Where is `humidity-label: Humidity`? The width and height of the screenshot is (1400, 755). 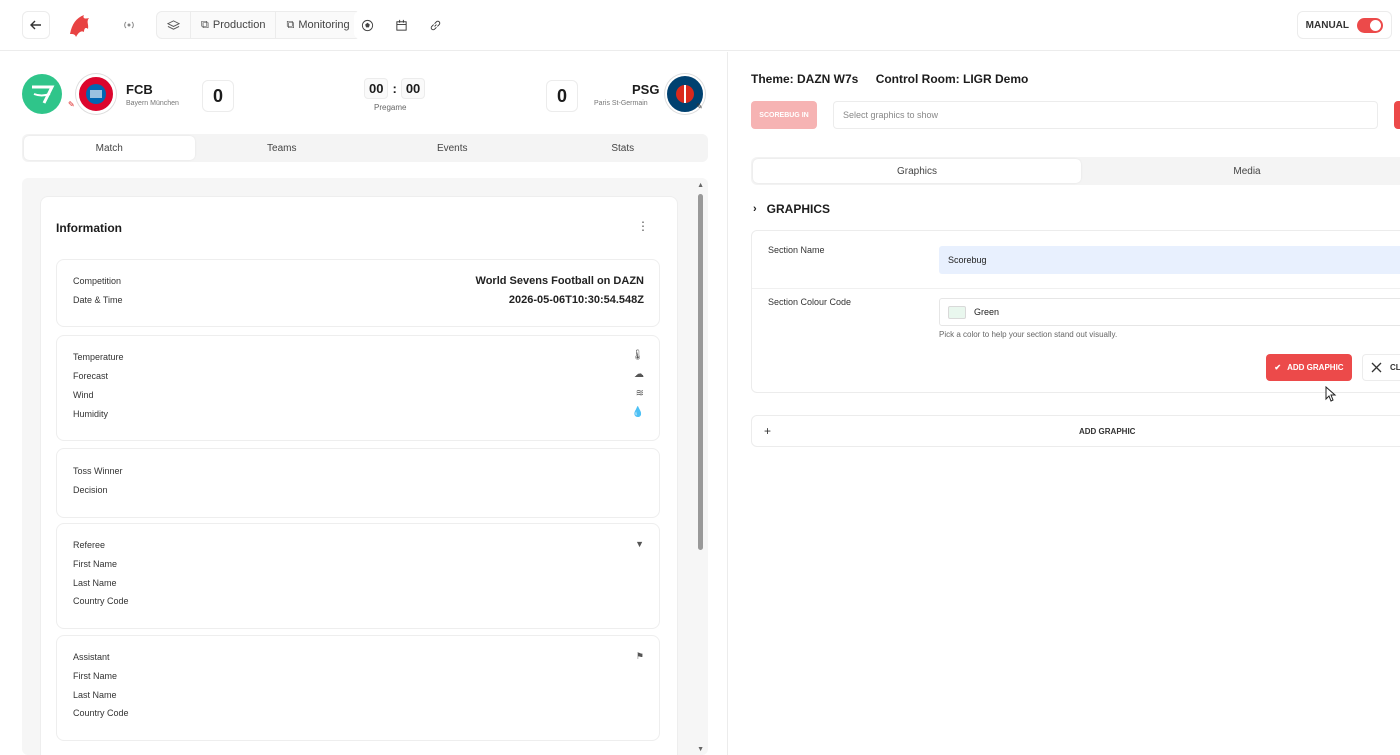 humidity-label: Humidity is located at coordinates (91, 414).